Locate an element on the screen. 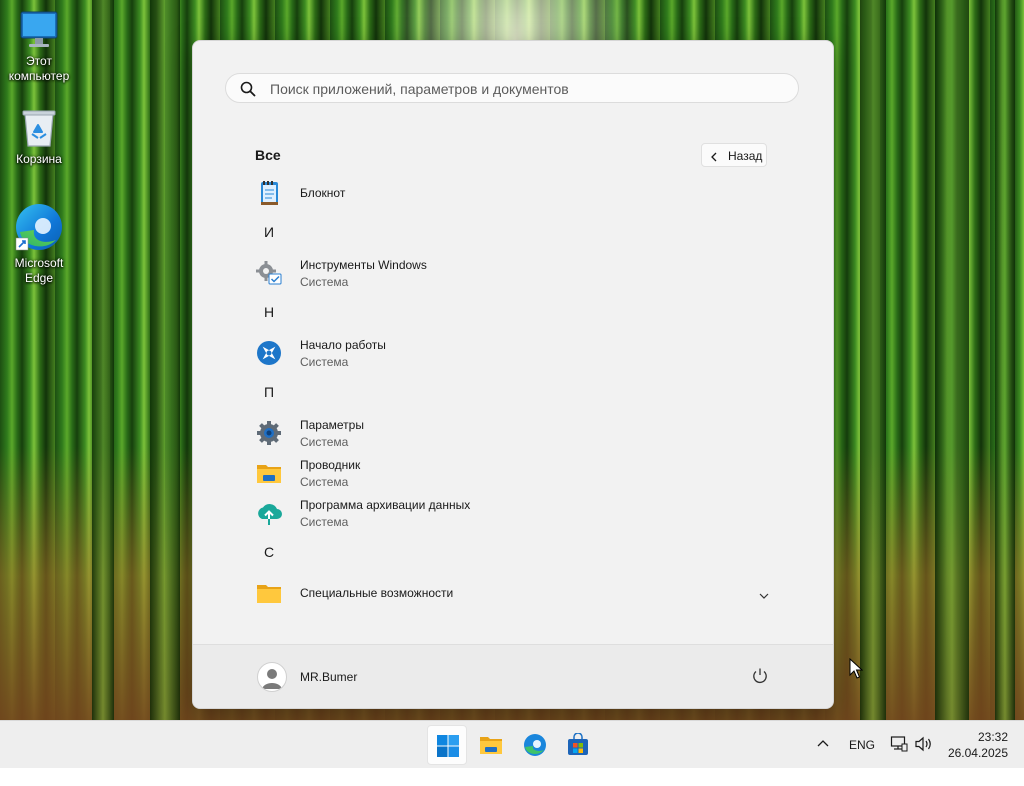 The height and width of the screenshot is (786, 1024). desktop-icon-label: Корзина is located at coordinates (39, 159).